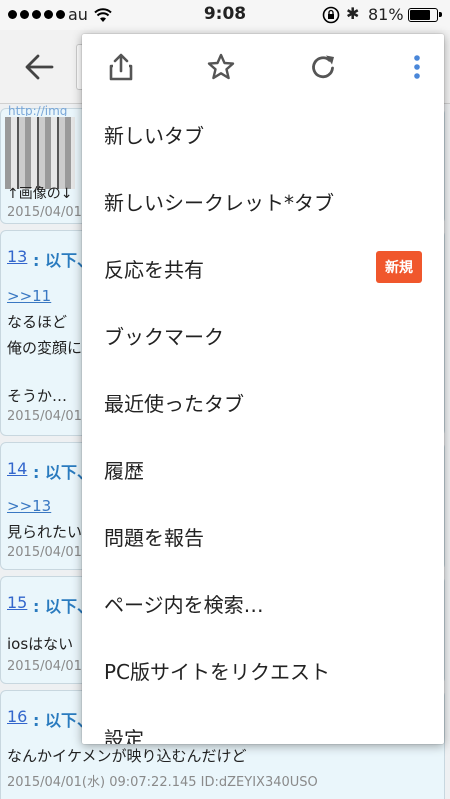 This screenshot has width=450, height=799. What do you see at coordinates (263, 535) in the screenshot?
I see `menu-item-report-issue: 問題を報告` at bounding box center [263, 535].